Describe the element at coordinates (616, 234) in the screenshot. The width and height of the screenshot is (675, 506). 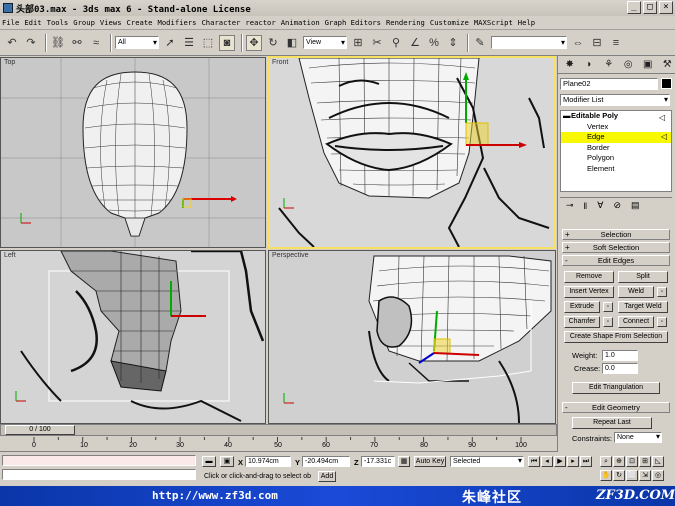
I see `rollout-selection: + Selection` at that location.